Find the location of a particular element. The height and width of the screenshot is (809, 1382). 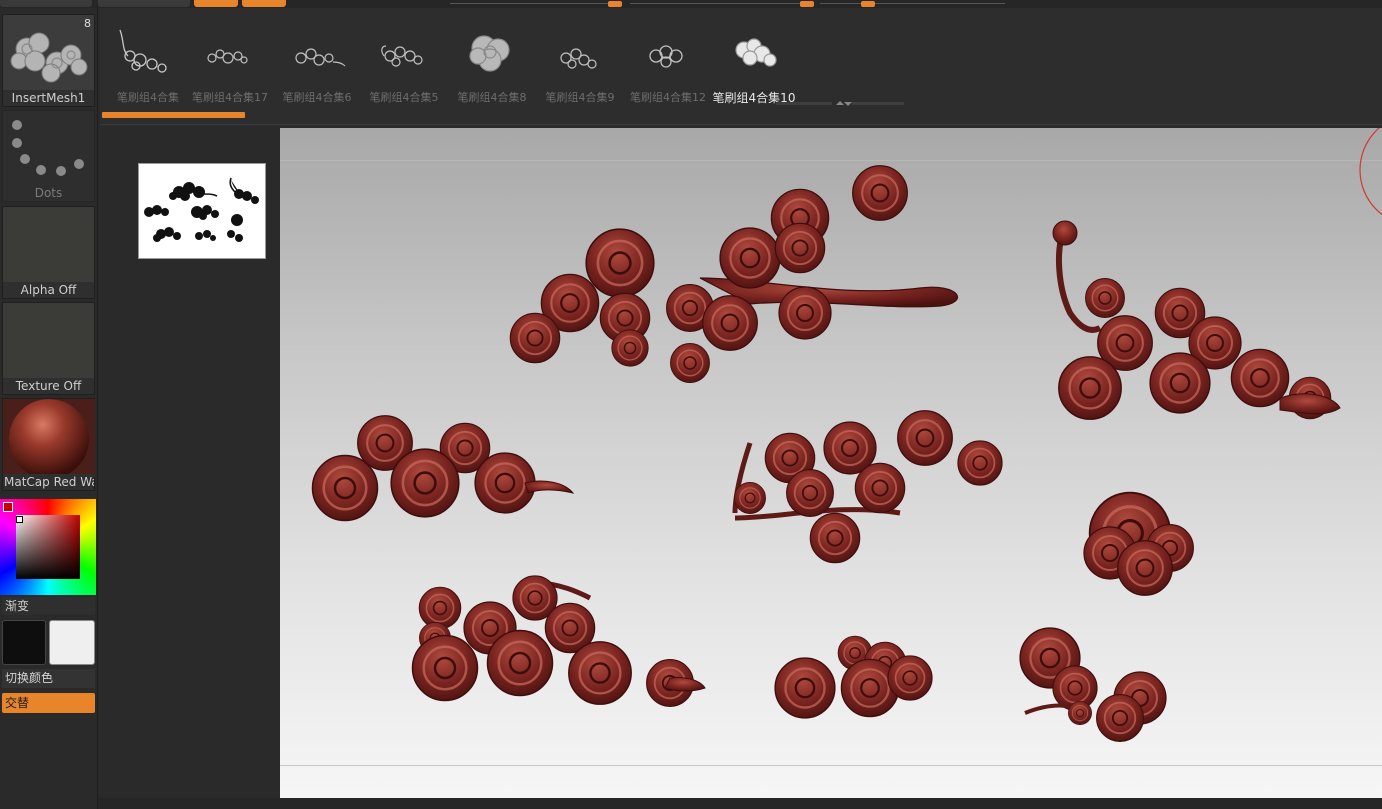

brush-label: 笔刷组4合集17 is located at coordinates (230, 97).